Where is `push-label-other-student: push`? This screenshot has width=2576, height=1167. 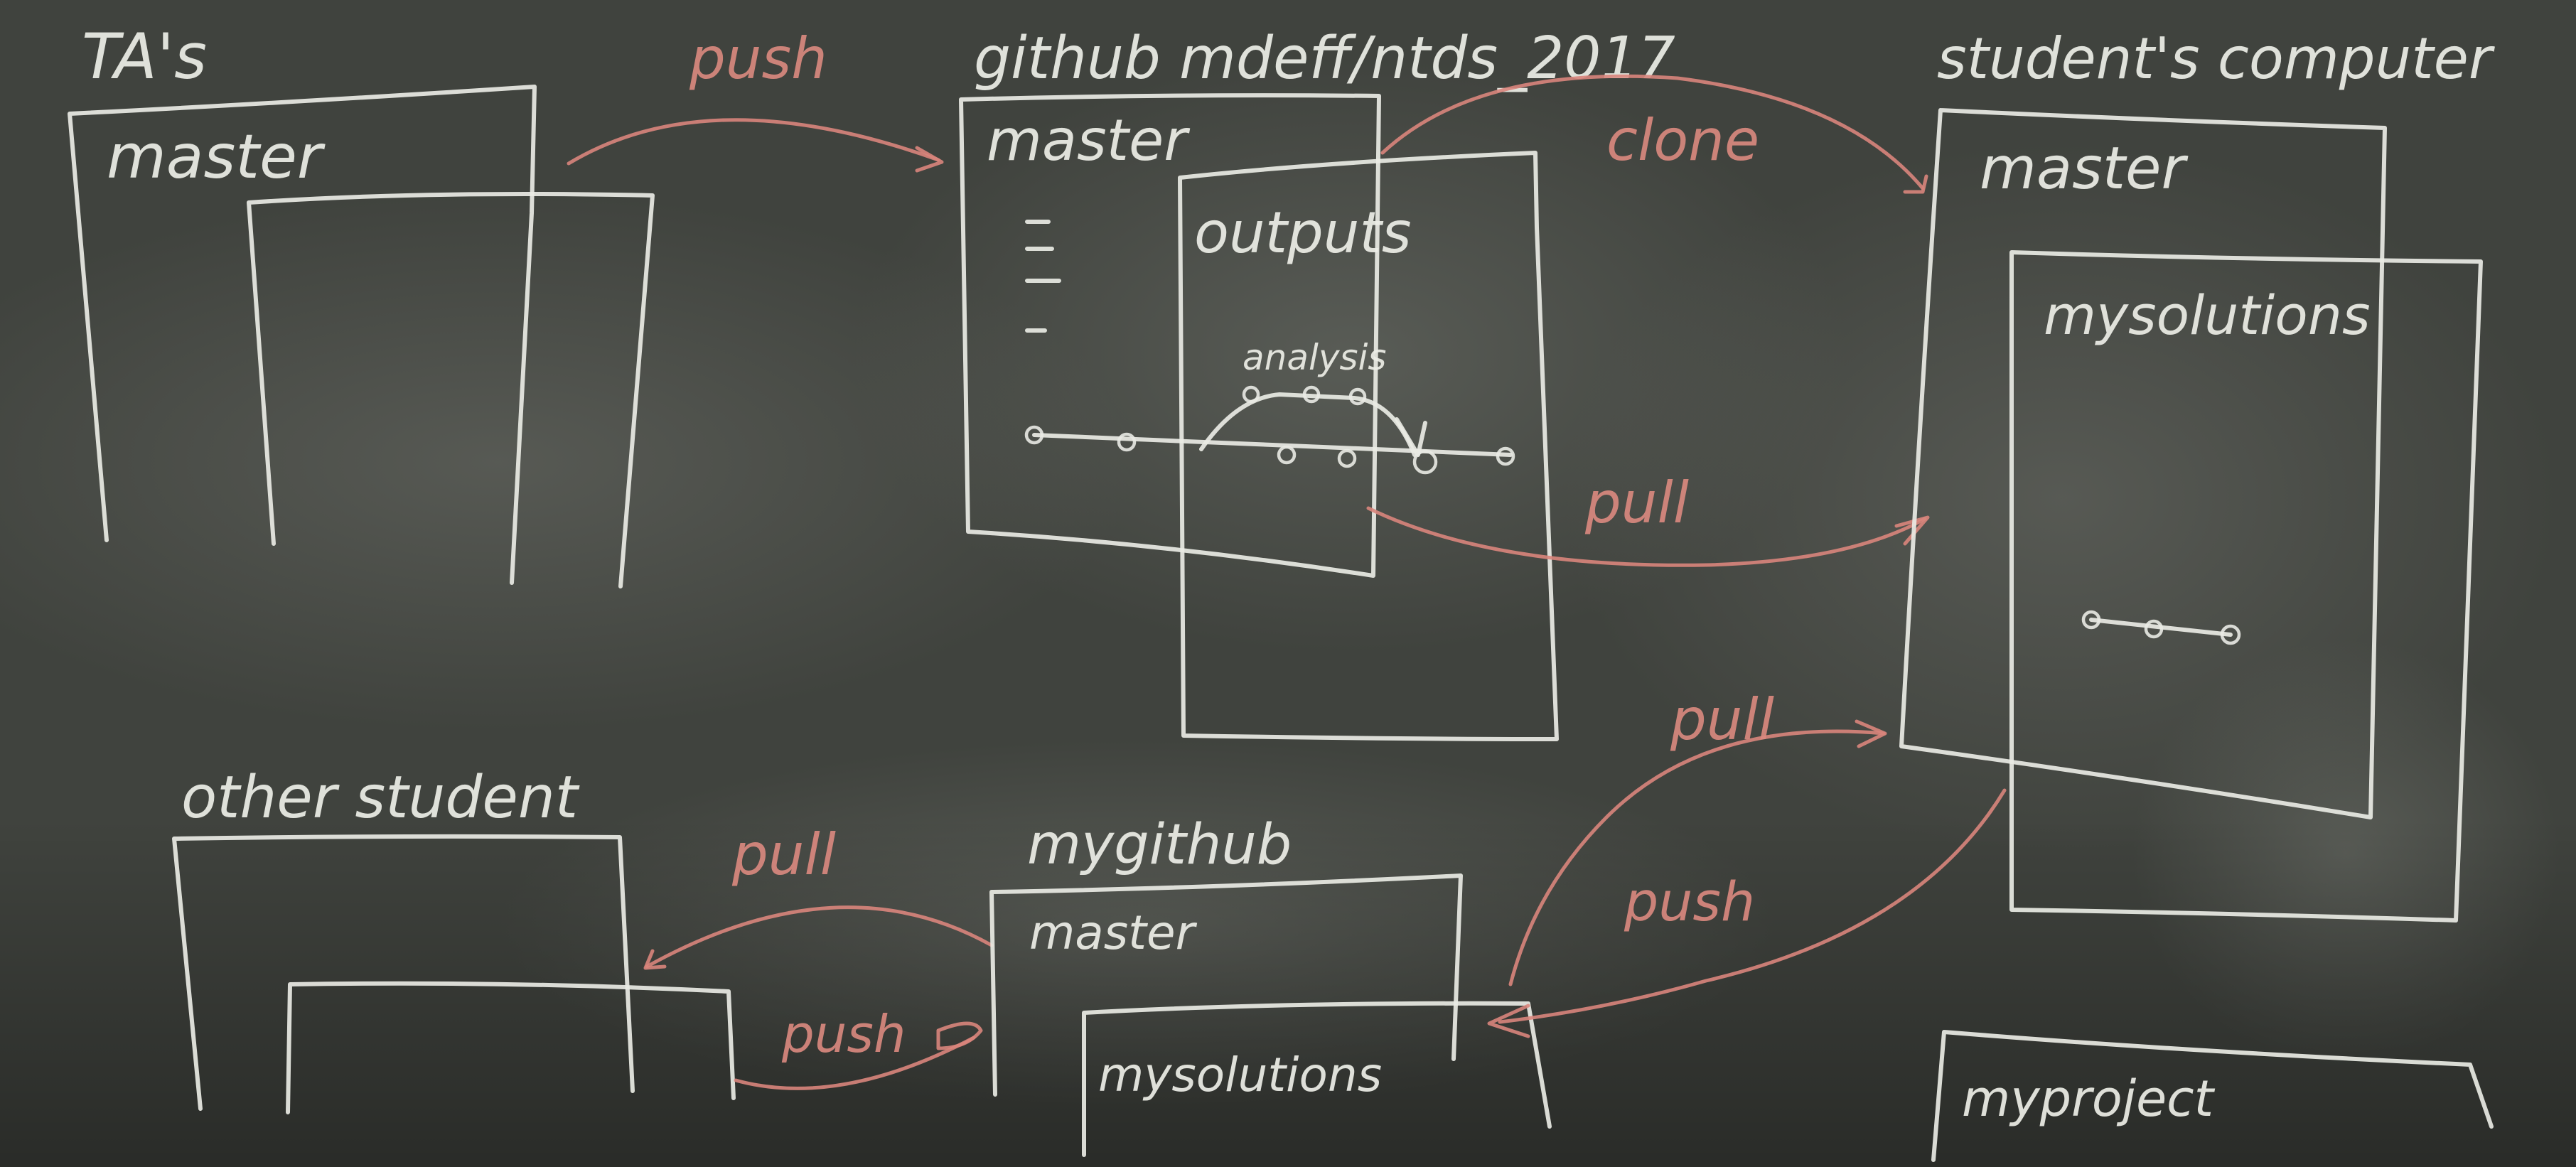
push-label-other-student: push is located at coordinates (843, 1034).